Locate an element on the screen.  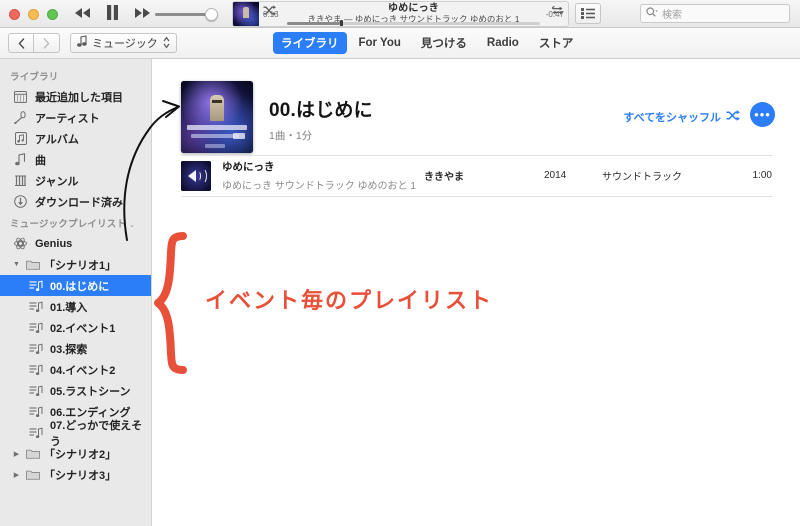
artist-microphone-icon is located at coordinates (20, 117).